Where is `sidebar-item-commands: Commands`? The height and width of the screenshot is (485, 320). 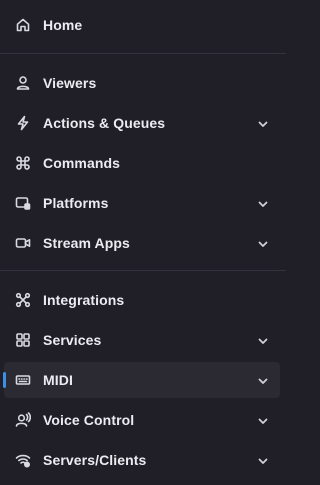
sidebar-item-commands: Commands is located at coordinates (142, 163).